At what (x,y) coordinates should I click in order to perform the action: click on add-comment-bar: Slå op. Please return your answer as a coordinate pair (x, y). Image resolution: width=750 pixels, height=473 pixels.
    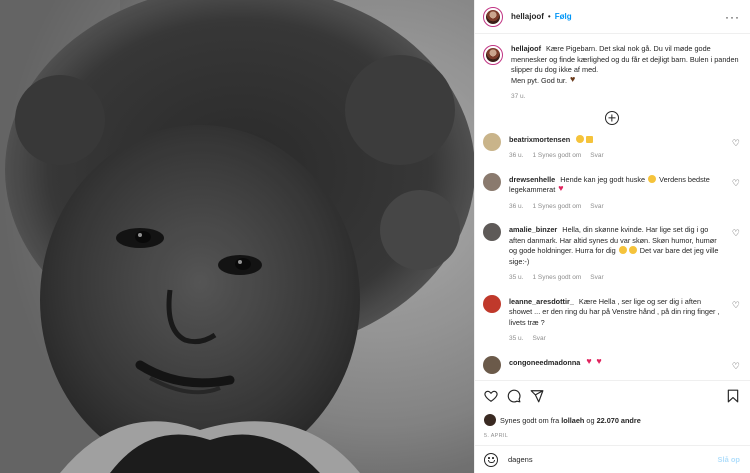
    Looking at the image, I should click on (612, 459).